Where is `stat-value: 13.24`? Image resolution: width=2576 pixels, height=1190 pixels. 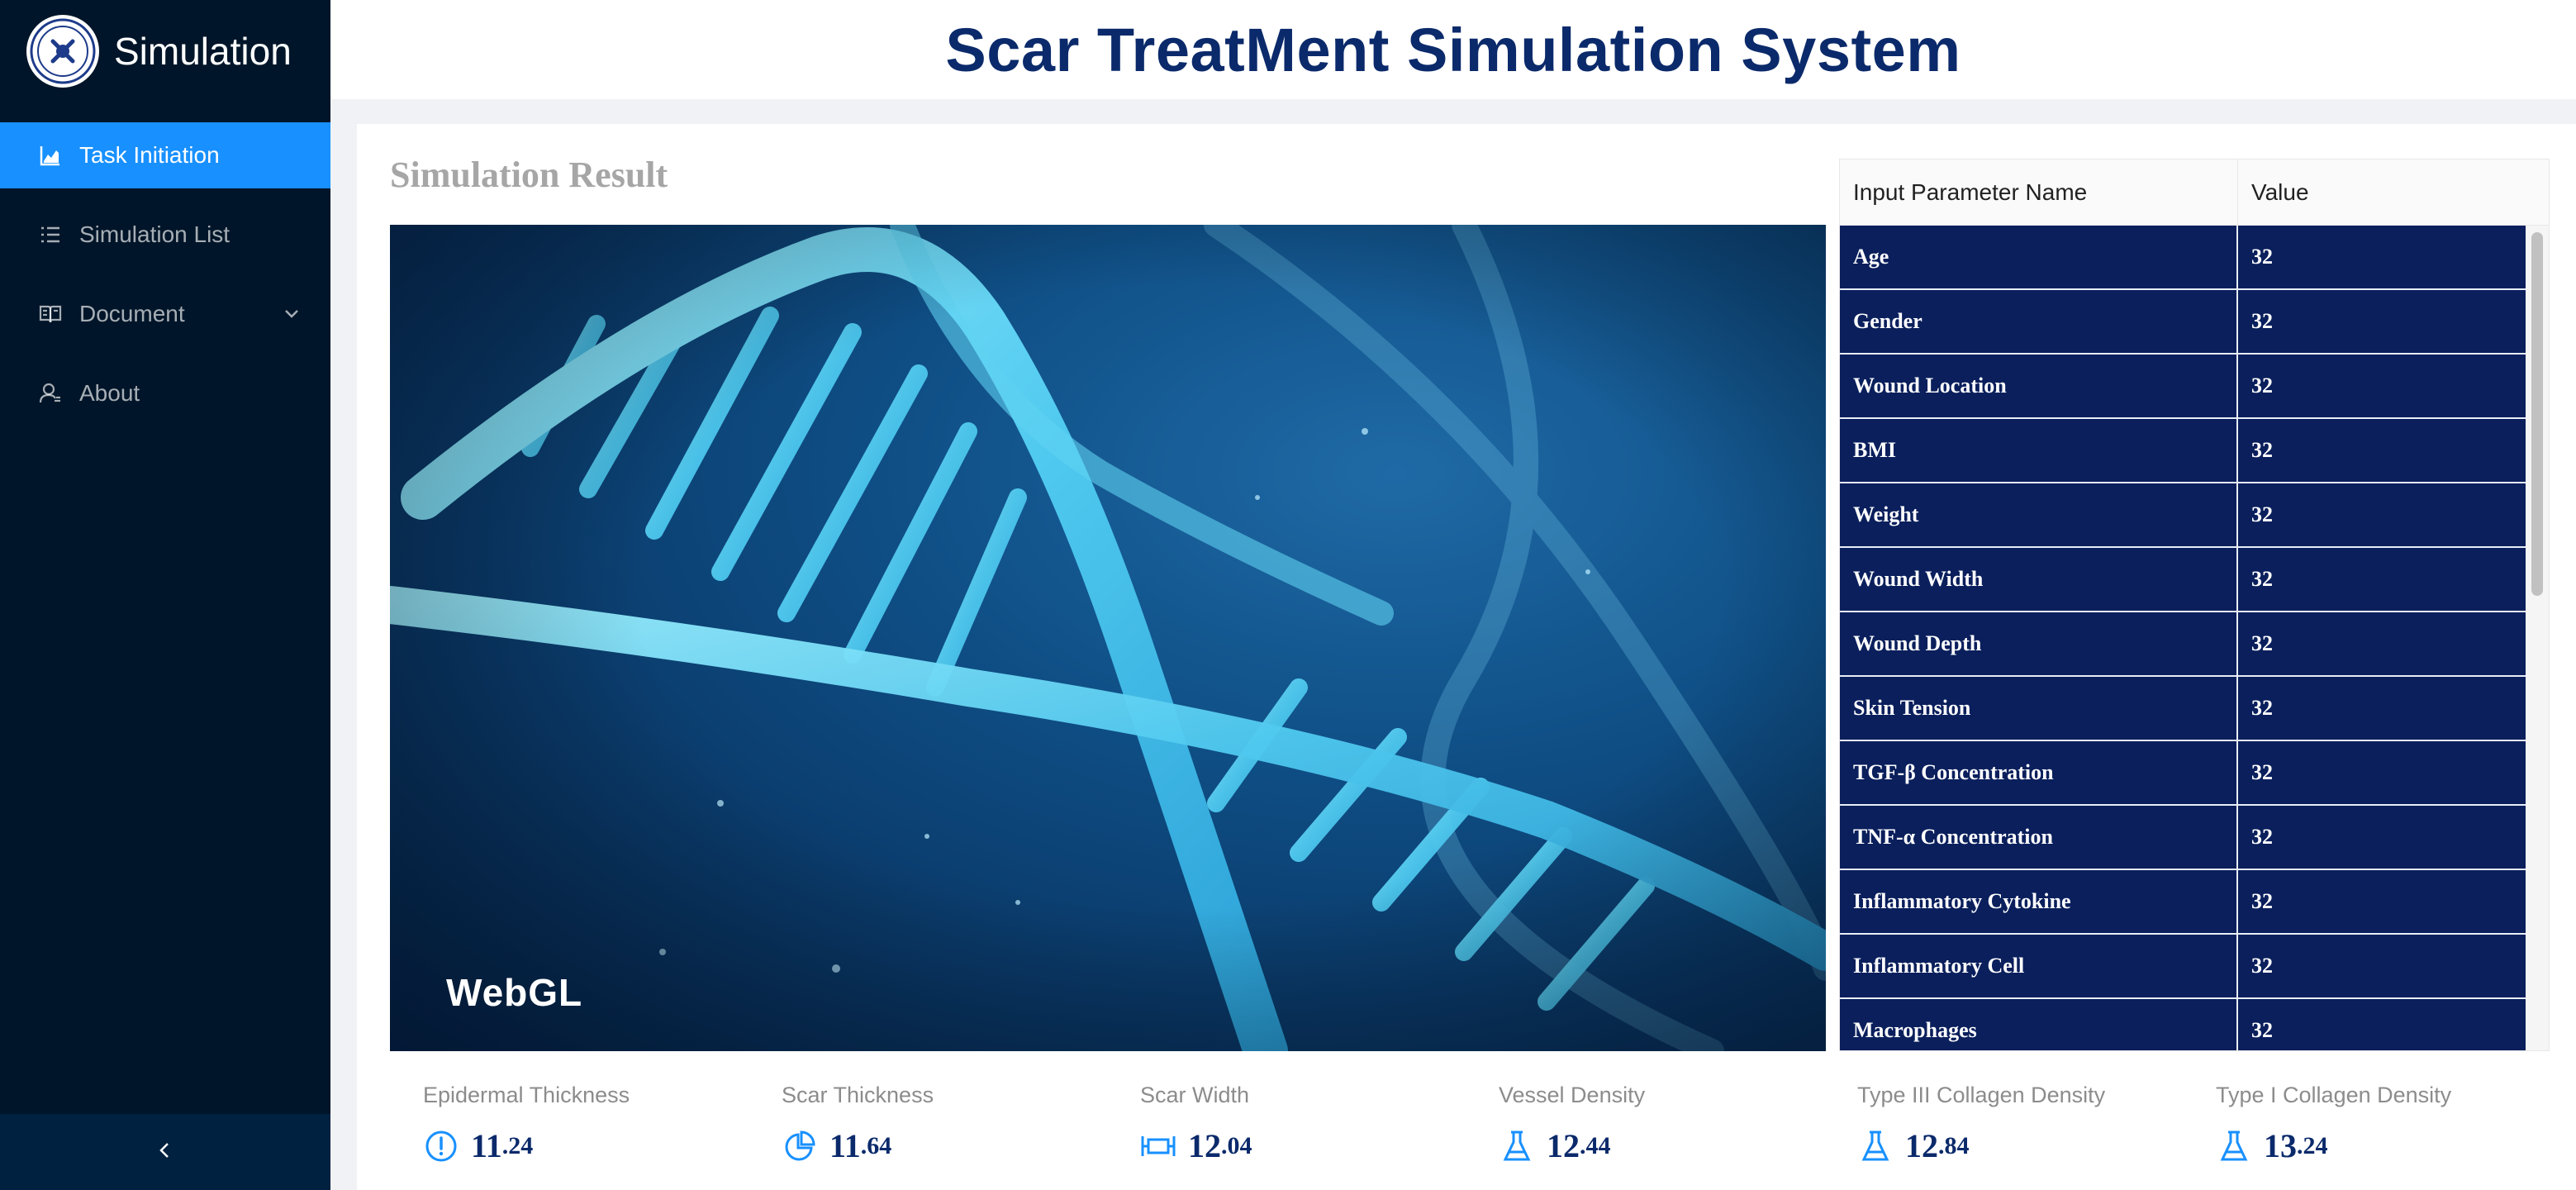
stat-value: 13.24 is located at coordinates (2389, 1145).